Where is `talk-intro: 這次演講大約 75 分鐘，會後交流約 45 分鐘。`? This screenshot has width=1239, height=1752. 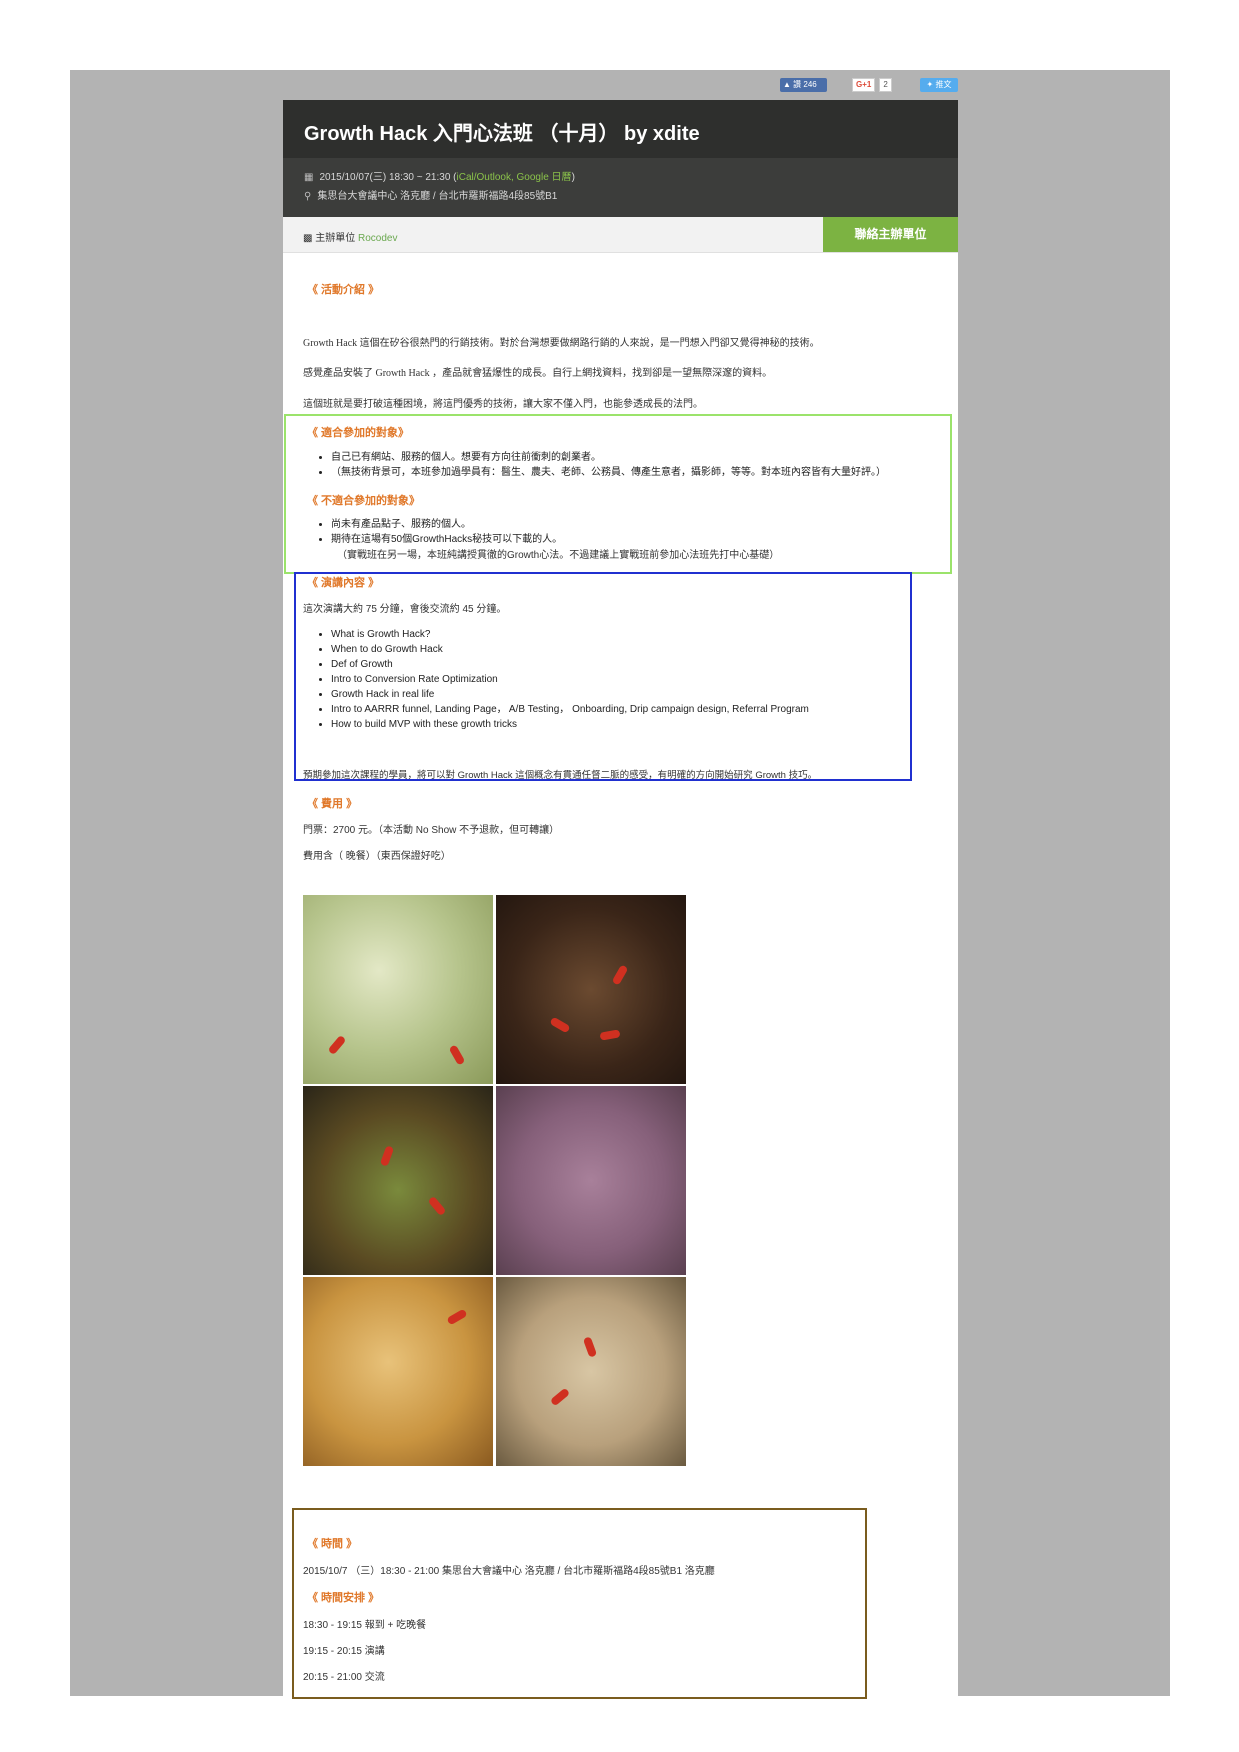 talk-intro: 這次演講大約 75 分鐘，會後交流約 45 分鐘。 is located at coordinates (405, 609).